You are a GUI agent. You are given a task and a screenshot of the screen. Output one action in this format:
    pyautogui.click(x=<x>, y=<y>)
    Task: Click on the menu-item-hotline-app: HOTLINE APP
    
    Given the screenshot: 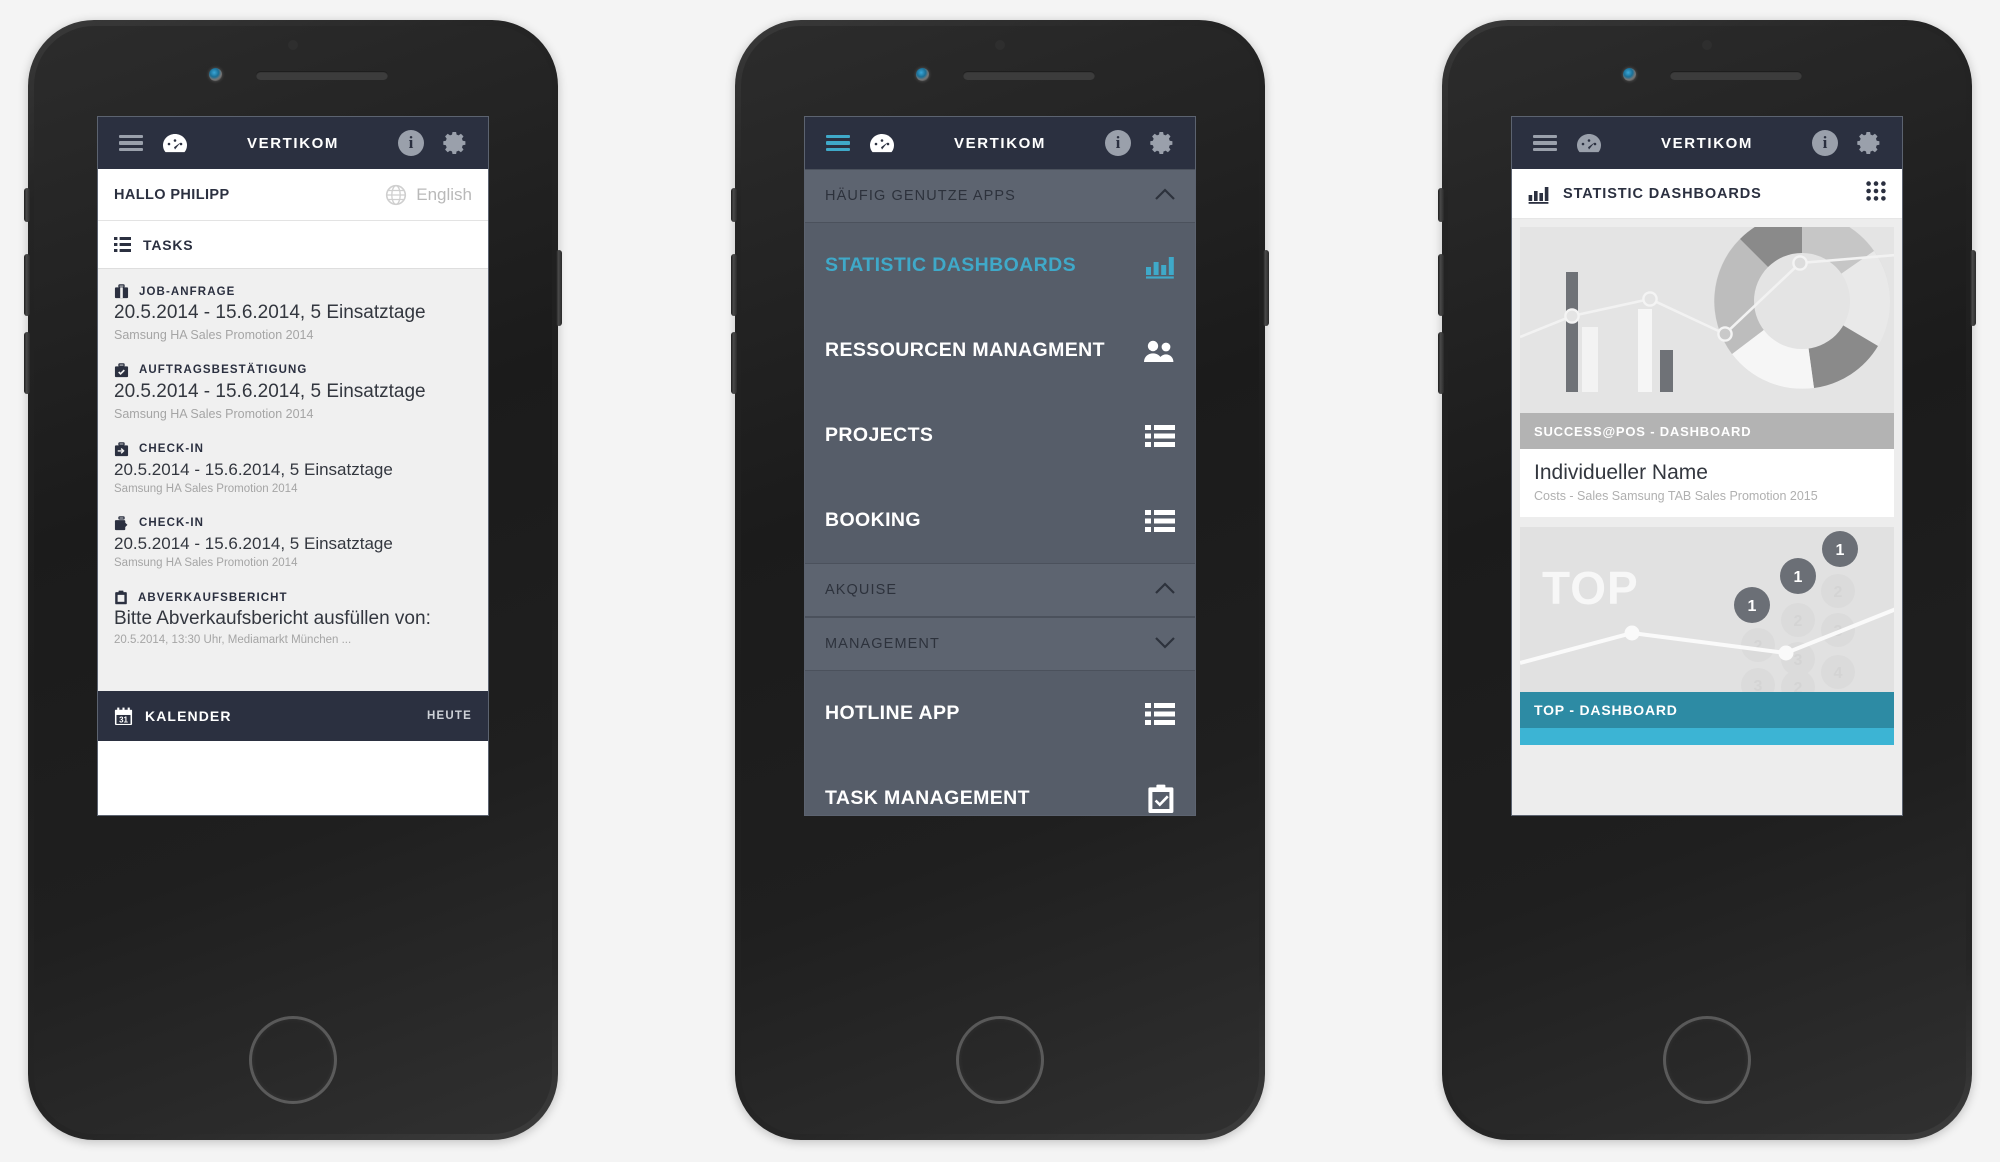 What is the action you would take?
    pyautogui.click(x=1000, y=713)
    